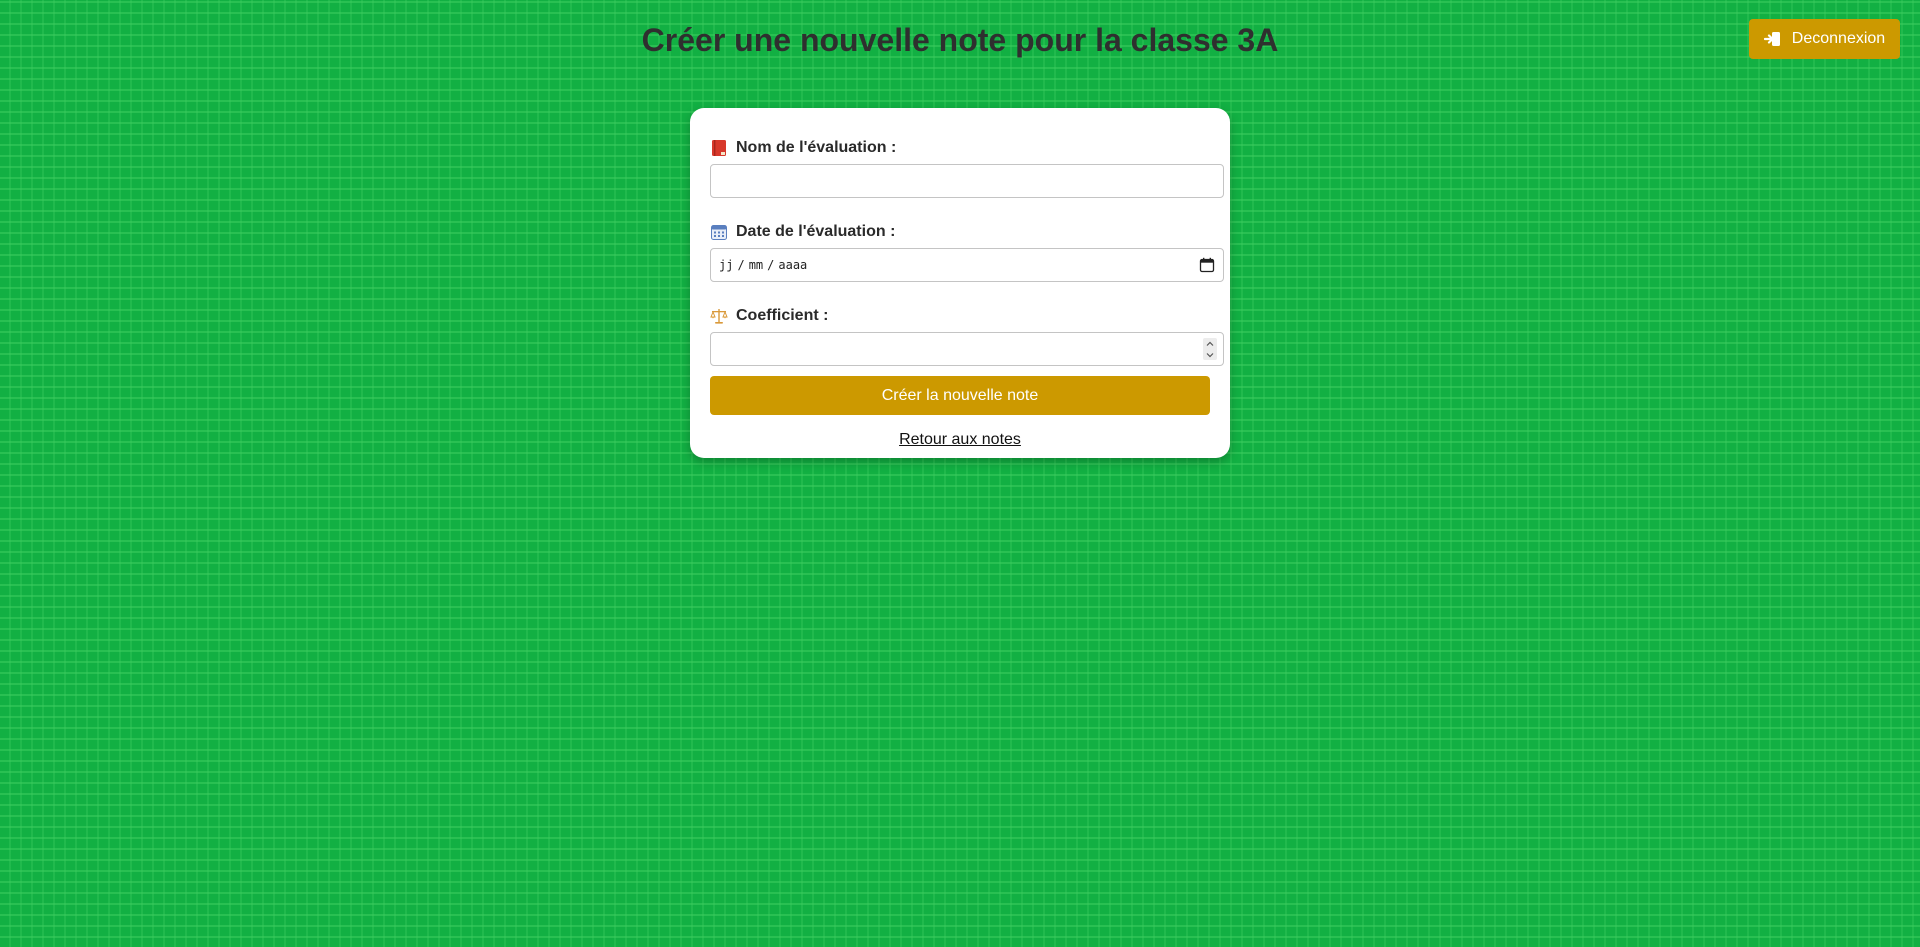 The width and height of the screenshot is (1920, 947). I want to click on scales-icon, so click(719, 316).